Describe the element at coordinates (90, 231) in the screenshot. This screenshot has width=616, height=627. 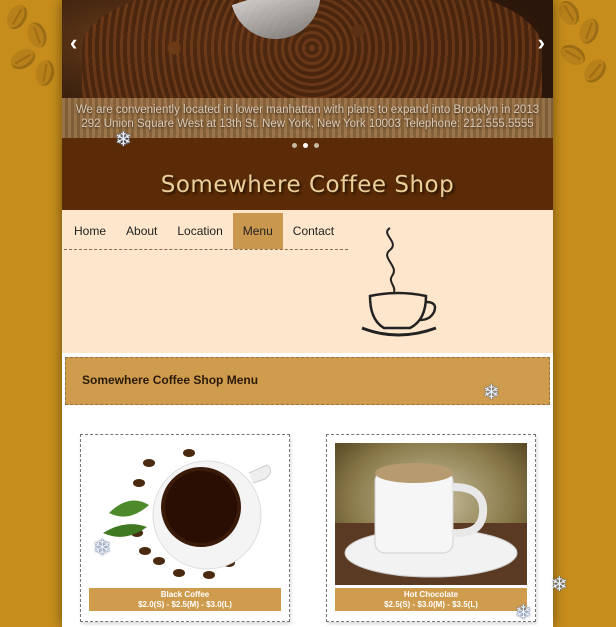
I see `nav-item-home: Home` at that location.